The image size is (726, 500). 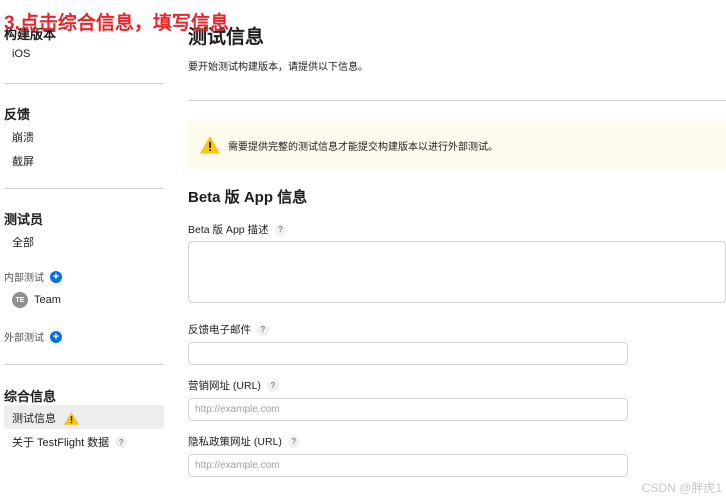 I want to click on warning-banner: 需要提供完整的测试信息才能提交构建版本以进行外部测试。, so click(x=457, y=145).